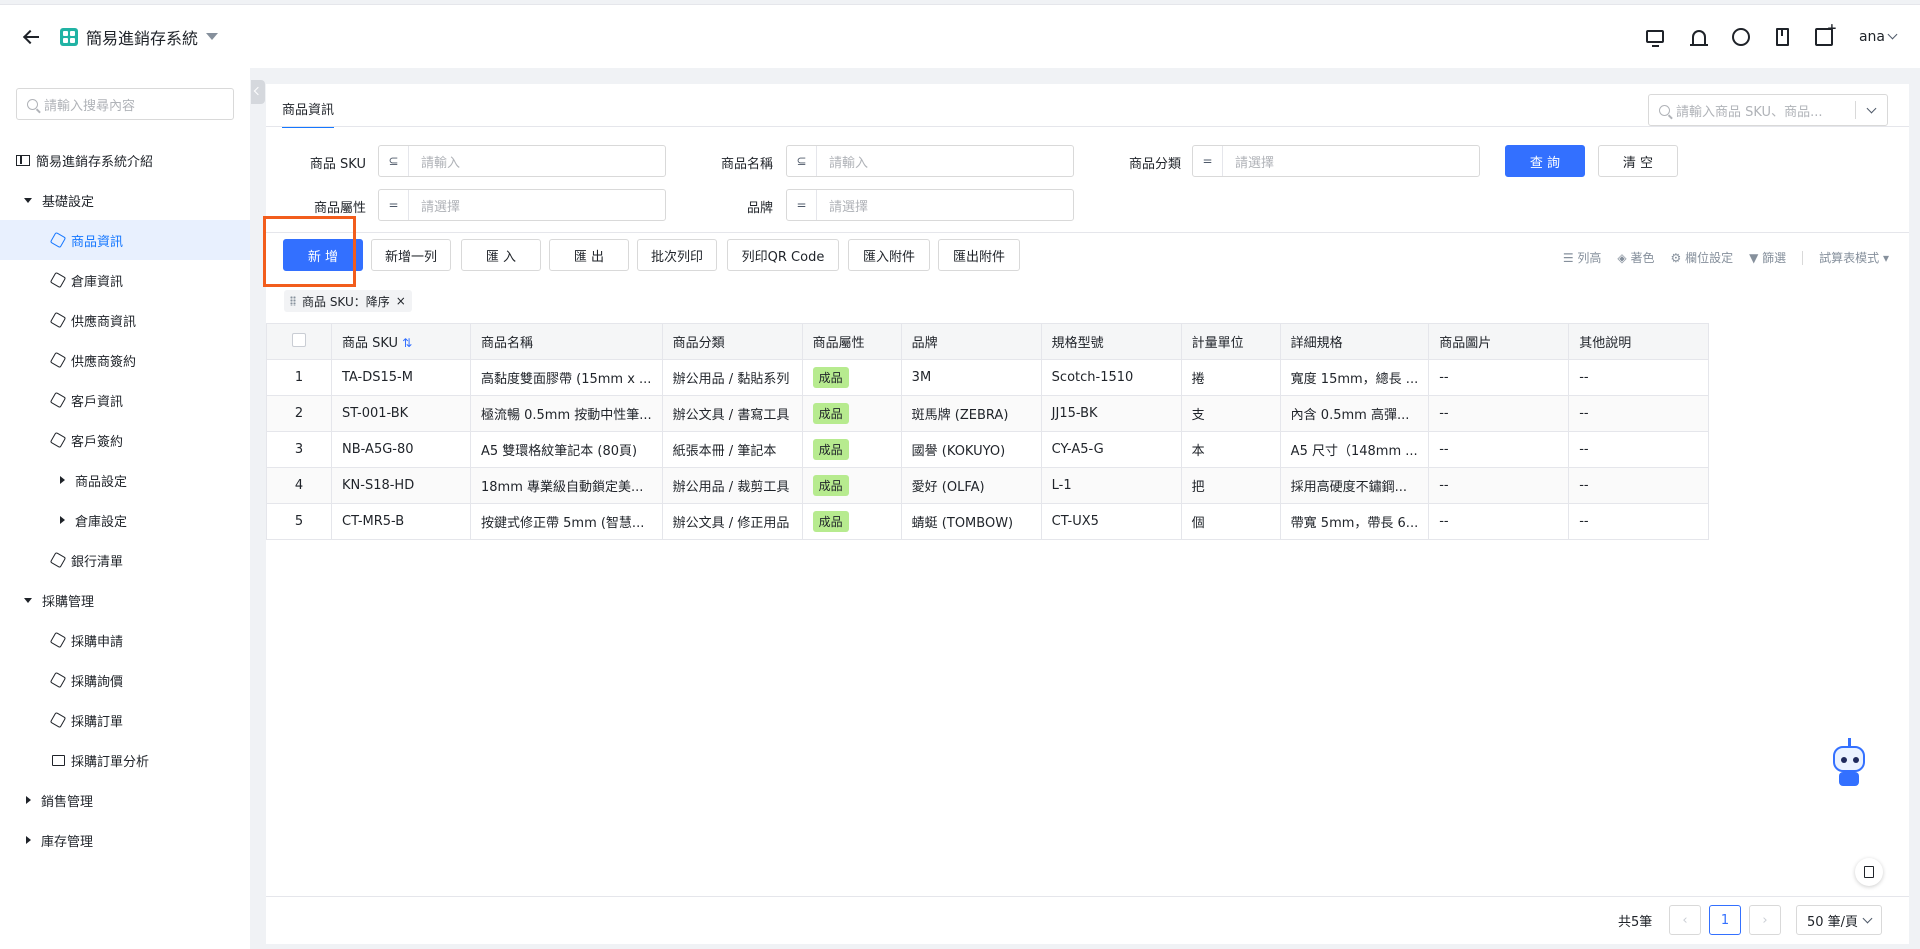  What do you see at coordinates (125, 104) in the screenshot?
I see `sidebar-search-input: 請輸入搜尋內容` at bounding box center [125, 104].